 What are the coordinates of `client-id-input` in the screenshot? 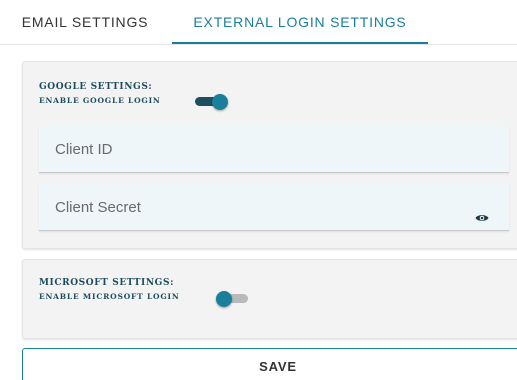 It's located at (265, 149).